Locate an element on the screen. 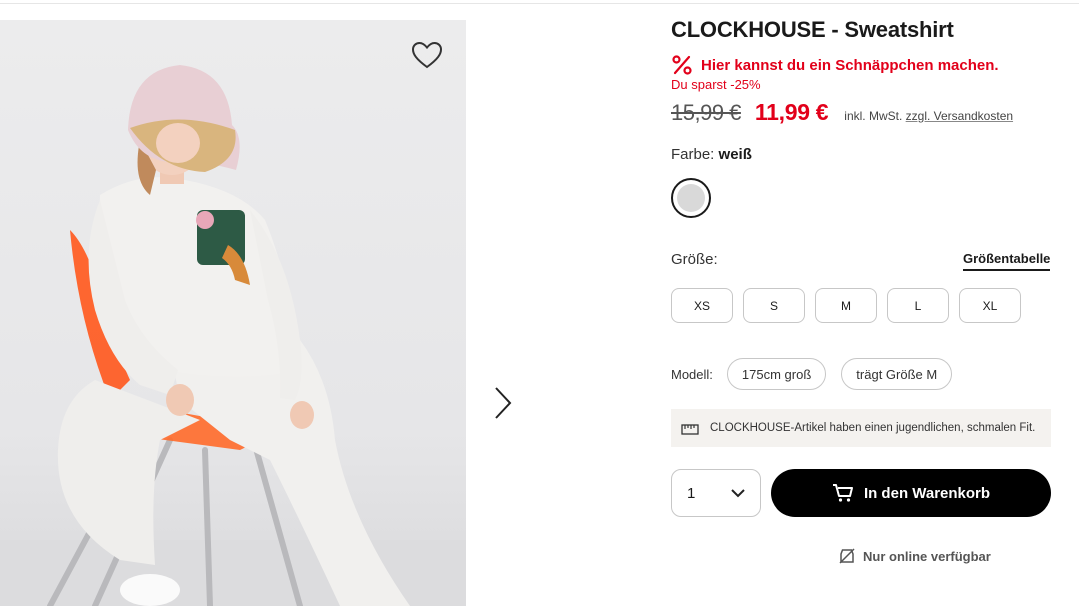 The width and height of the screenshot is (1079, 606). add-to-cart-label: In den Warenkorb is located at coordinates (927, 493).